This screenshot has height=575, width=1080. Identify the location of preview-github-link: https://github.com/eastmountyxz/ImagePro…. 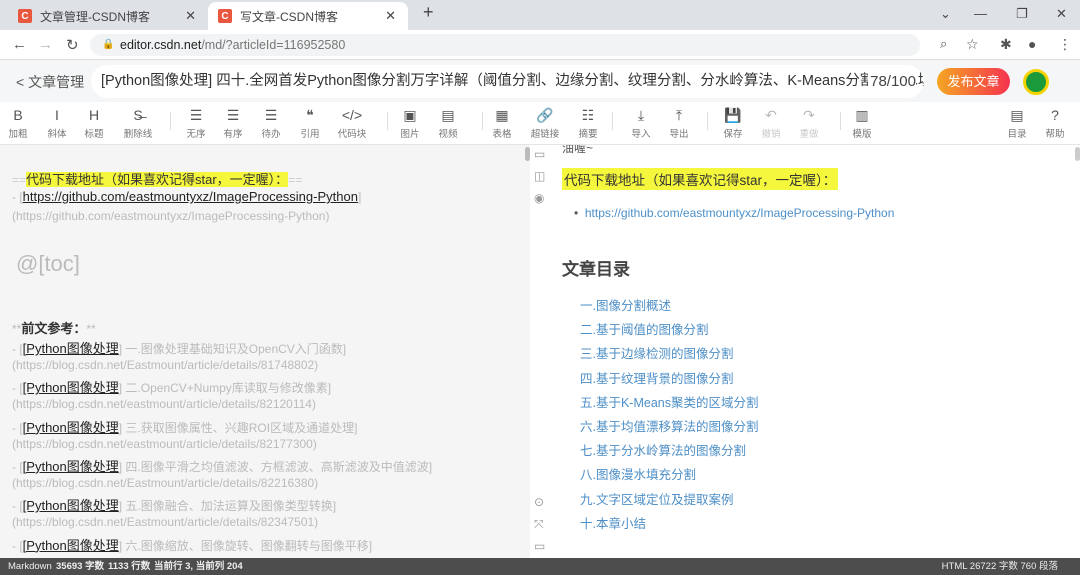
(740, 213).